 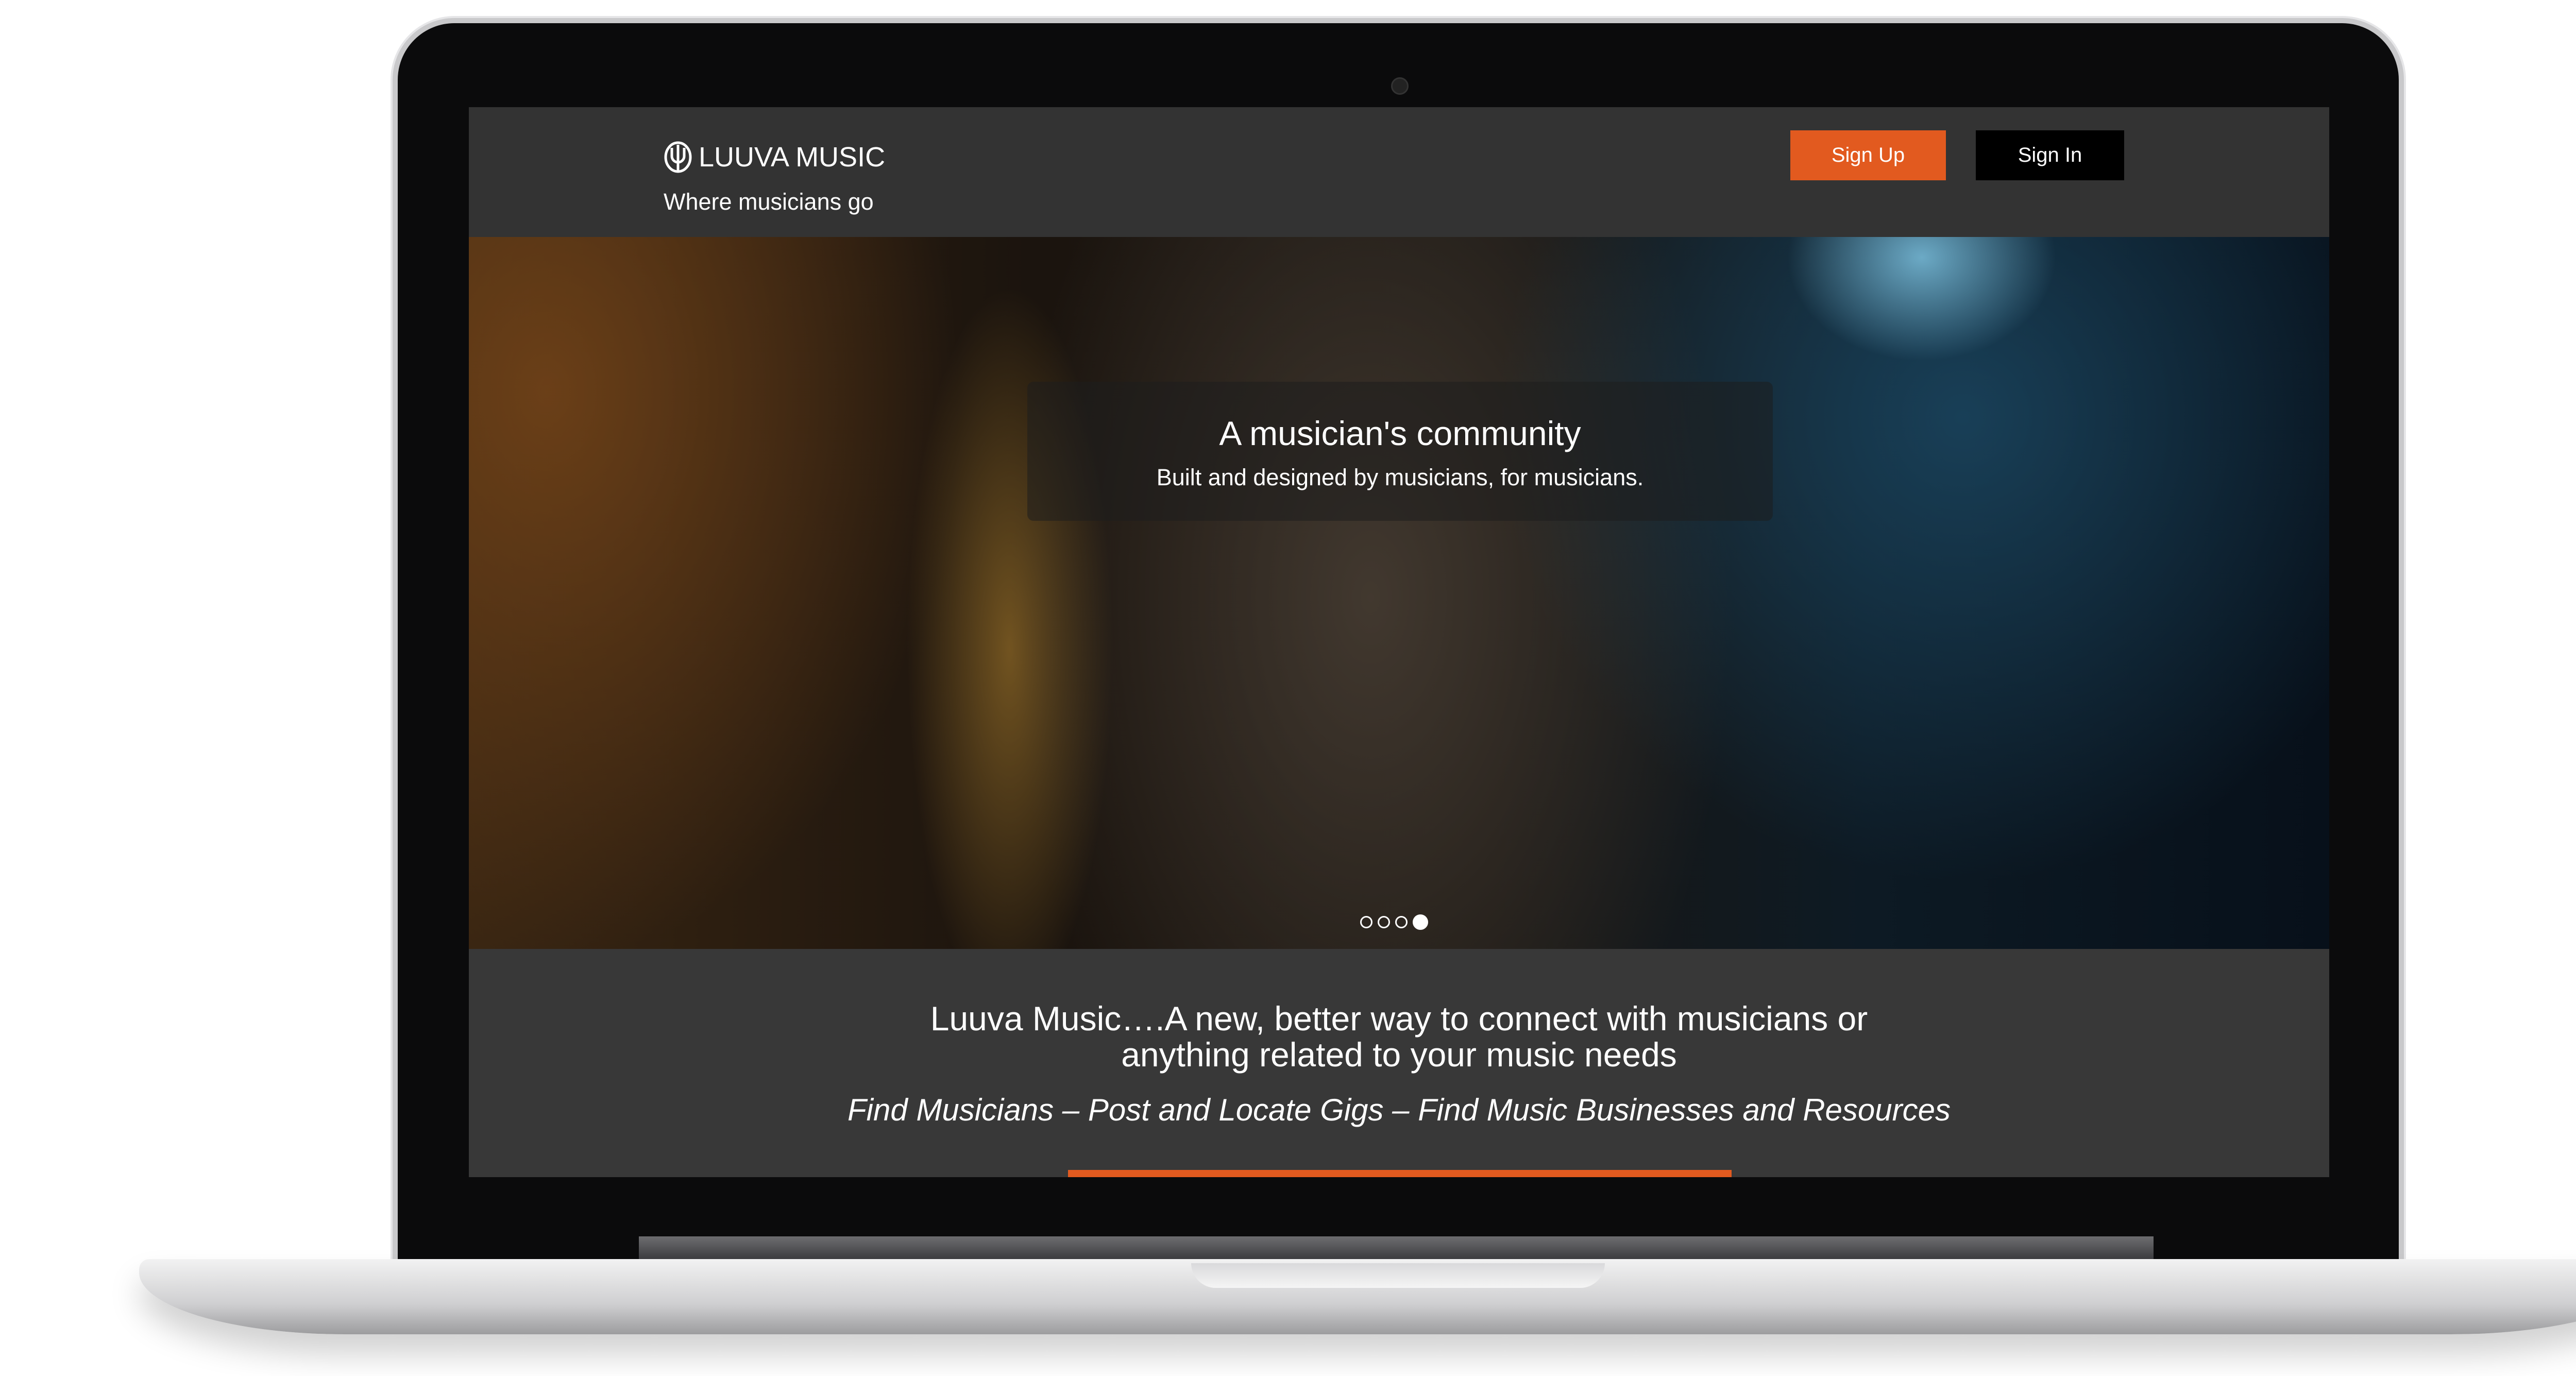 What do you see at coordinates (1396, 1248) in the screenshot?
I see `laptop-hinge` at bounding box center [1396, 1248].